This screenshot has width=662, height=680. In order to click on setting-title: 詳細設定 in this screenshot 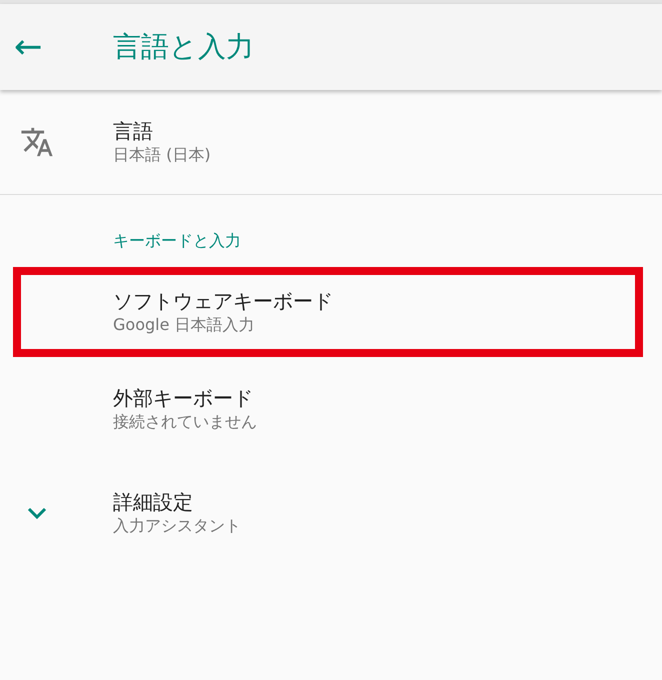, I will do `click(153, 501)`.